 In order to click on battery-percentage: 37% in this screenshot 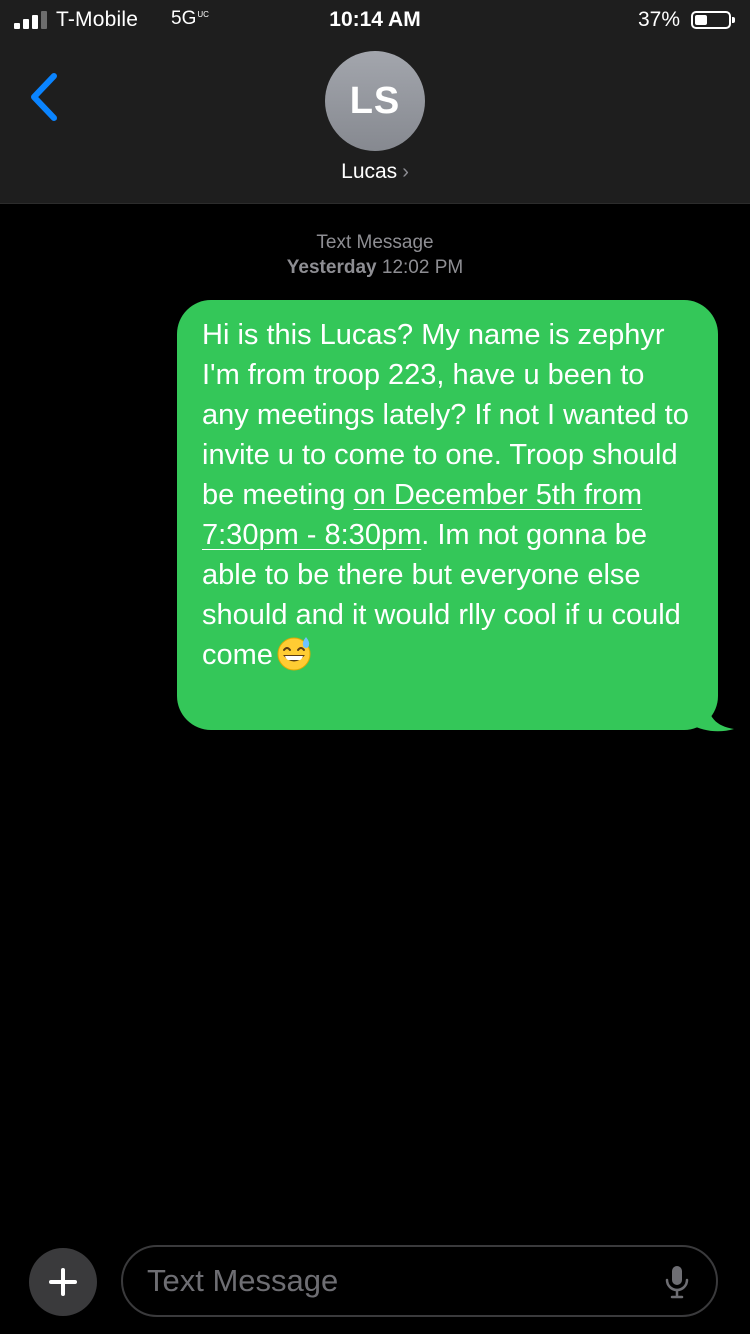, I will do `click(658, 19)`.